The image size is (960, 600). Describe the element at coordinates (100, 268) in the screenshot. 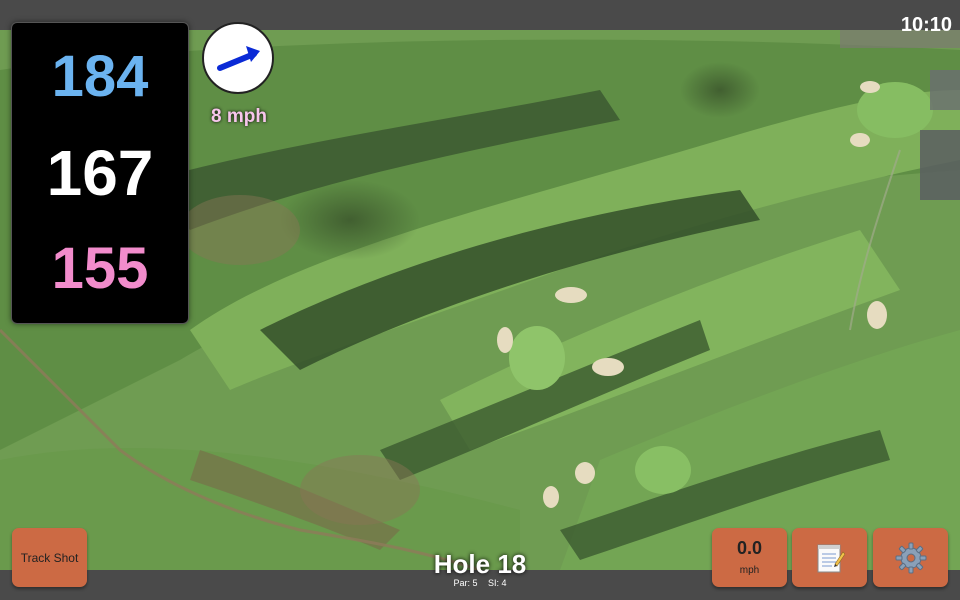

I see `distance-front: 155` at that location.